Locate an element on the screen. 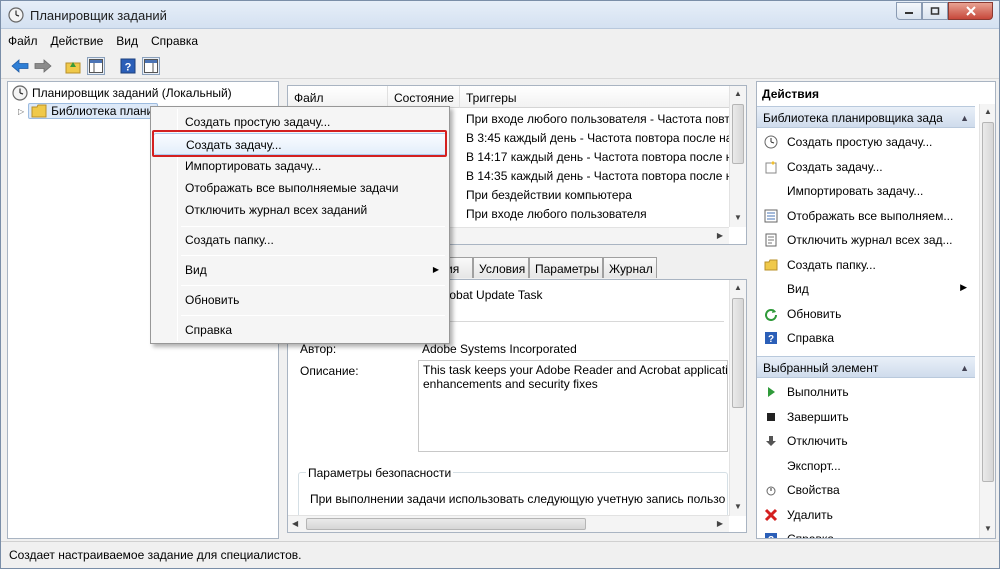 This screenshot has height=569, width=1000. actions-section-library: Библиотека планировщика зада ▲ is located at coordinates (866, 117).